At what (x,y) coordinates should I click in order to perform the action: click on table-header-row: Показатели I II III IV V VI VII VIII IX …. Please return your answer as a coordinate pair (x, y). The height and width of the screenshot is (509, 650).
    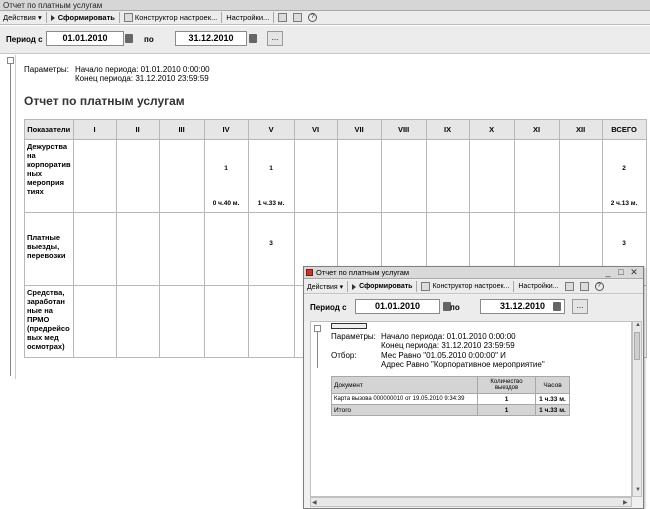
    Looking at the image, I should click on (335, 129).